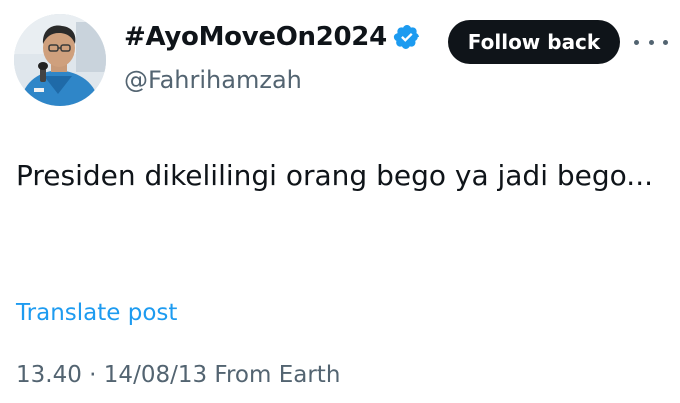 The height and width of the screenshot is (403, 680). Describe the element at coordinates (96, 313) in the screenshot. I see `translate-post-link: Translate post` at that location.